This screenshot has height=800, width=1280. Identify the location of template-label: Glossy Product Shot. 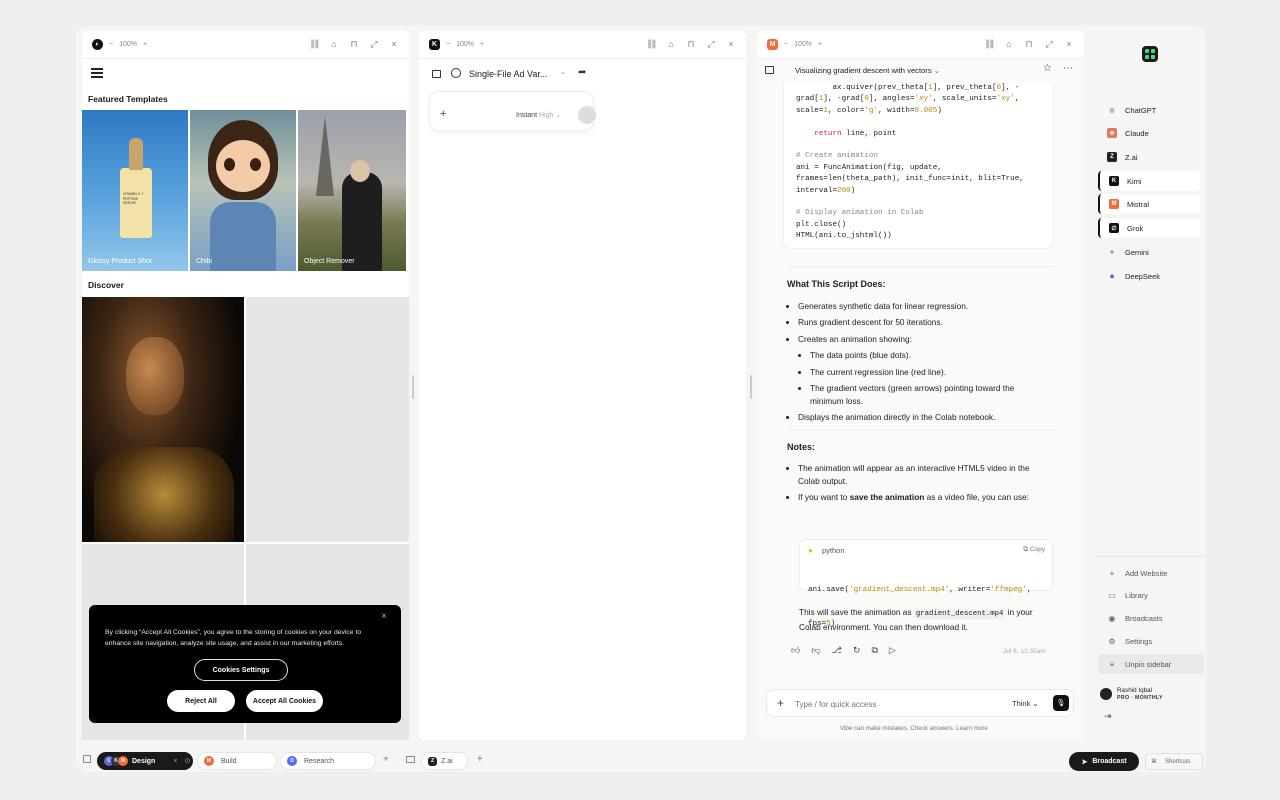
(120, 261).